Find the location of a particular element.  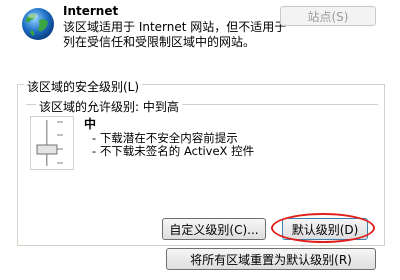

allowed-levels-label: 该区域的允许级别: 中到高 is located at coordinates (109, 106).